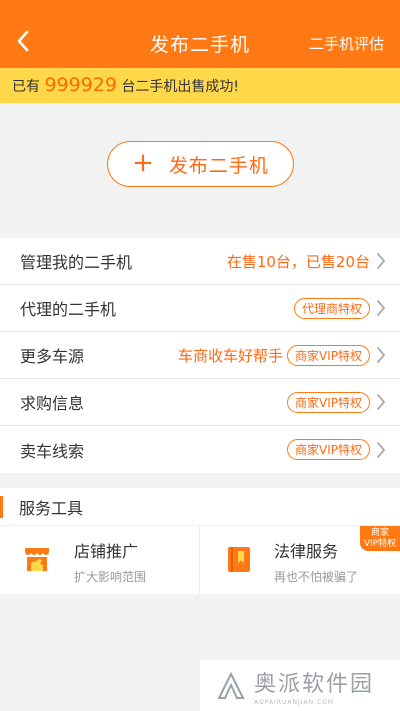 The width and height of the screenshot is (400, 711). What do you see at coordinates (37, 559) in the screenshot?
I see `shop-icon` at bounding box center [37, 559].